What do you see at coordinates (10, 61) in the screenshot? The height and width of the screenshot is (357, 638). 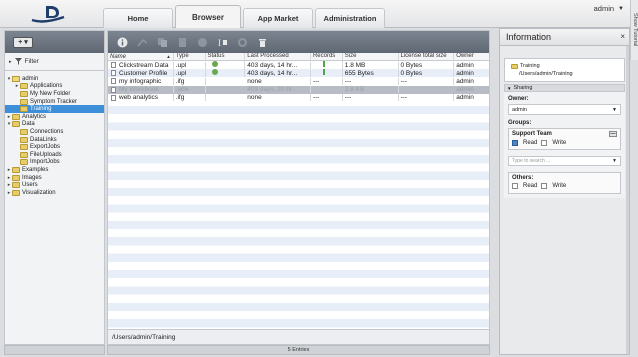 I see `chevron-right-icon: ▸` at bounding box center [10, 61].